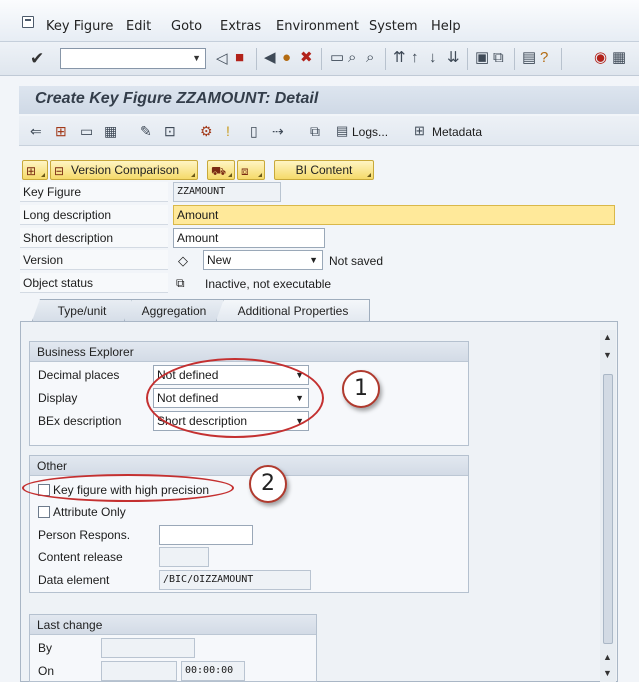 The image size is (639, 682). What do you see at coordinates (206, 131) in the screenshot?
I see `activate-icon: ⚙` at bounding box center [206, 131].